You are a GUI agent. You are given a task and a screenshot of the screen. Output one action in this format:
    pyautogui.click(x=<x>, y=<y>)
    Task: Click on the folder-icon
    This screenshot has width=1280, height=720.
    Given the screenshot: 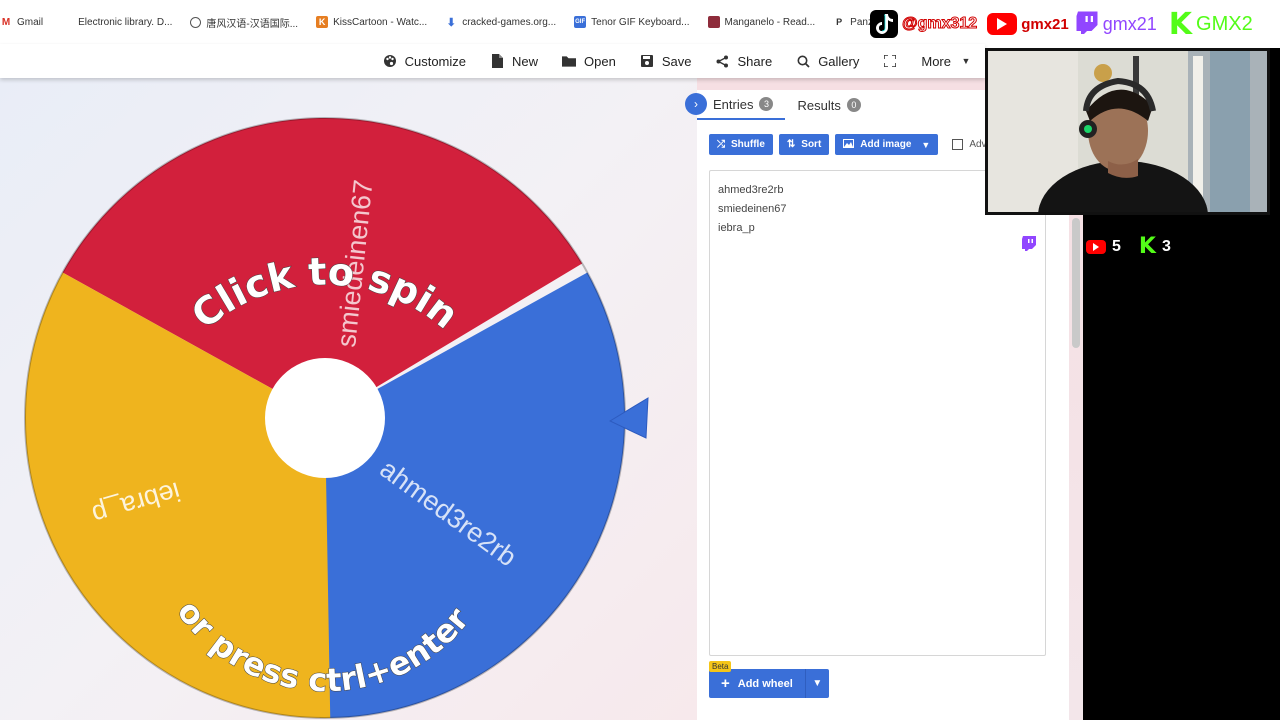 What is the action you would take?
    pyautogui.click(x=569, y=61)
    